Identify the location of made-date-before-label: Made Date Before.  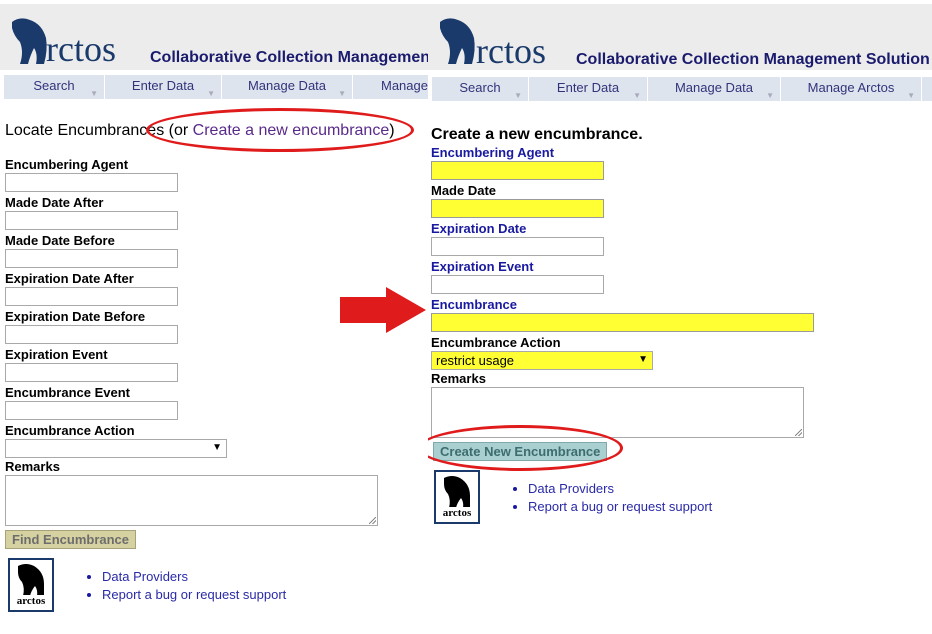
(60, 240).